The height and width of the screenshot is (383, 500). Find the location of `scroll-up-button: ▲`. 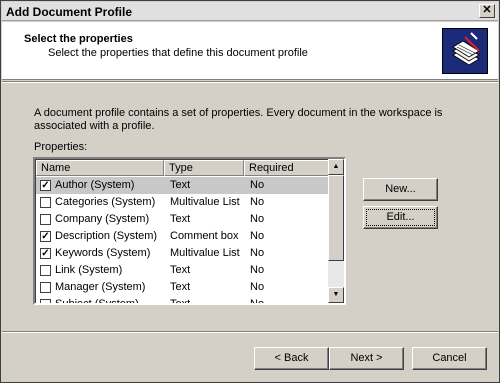

scroll-up-button: ▲ is located at coordinates (336, 167).